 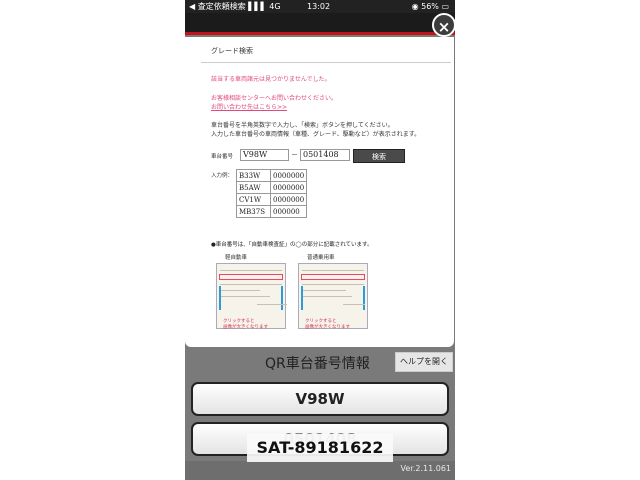 I want to click on chassis-dash: －, so click(x=294, y=155).